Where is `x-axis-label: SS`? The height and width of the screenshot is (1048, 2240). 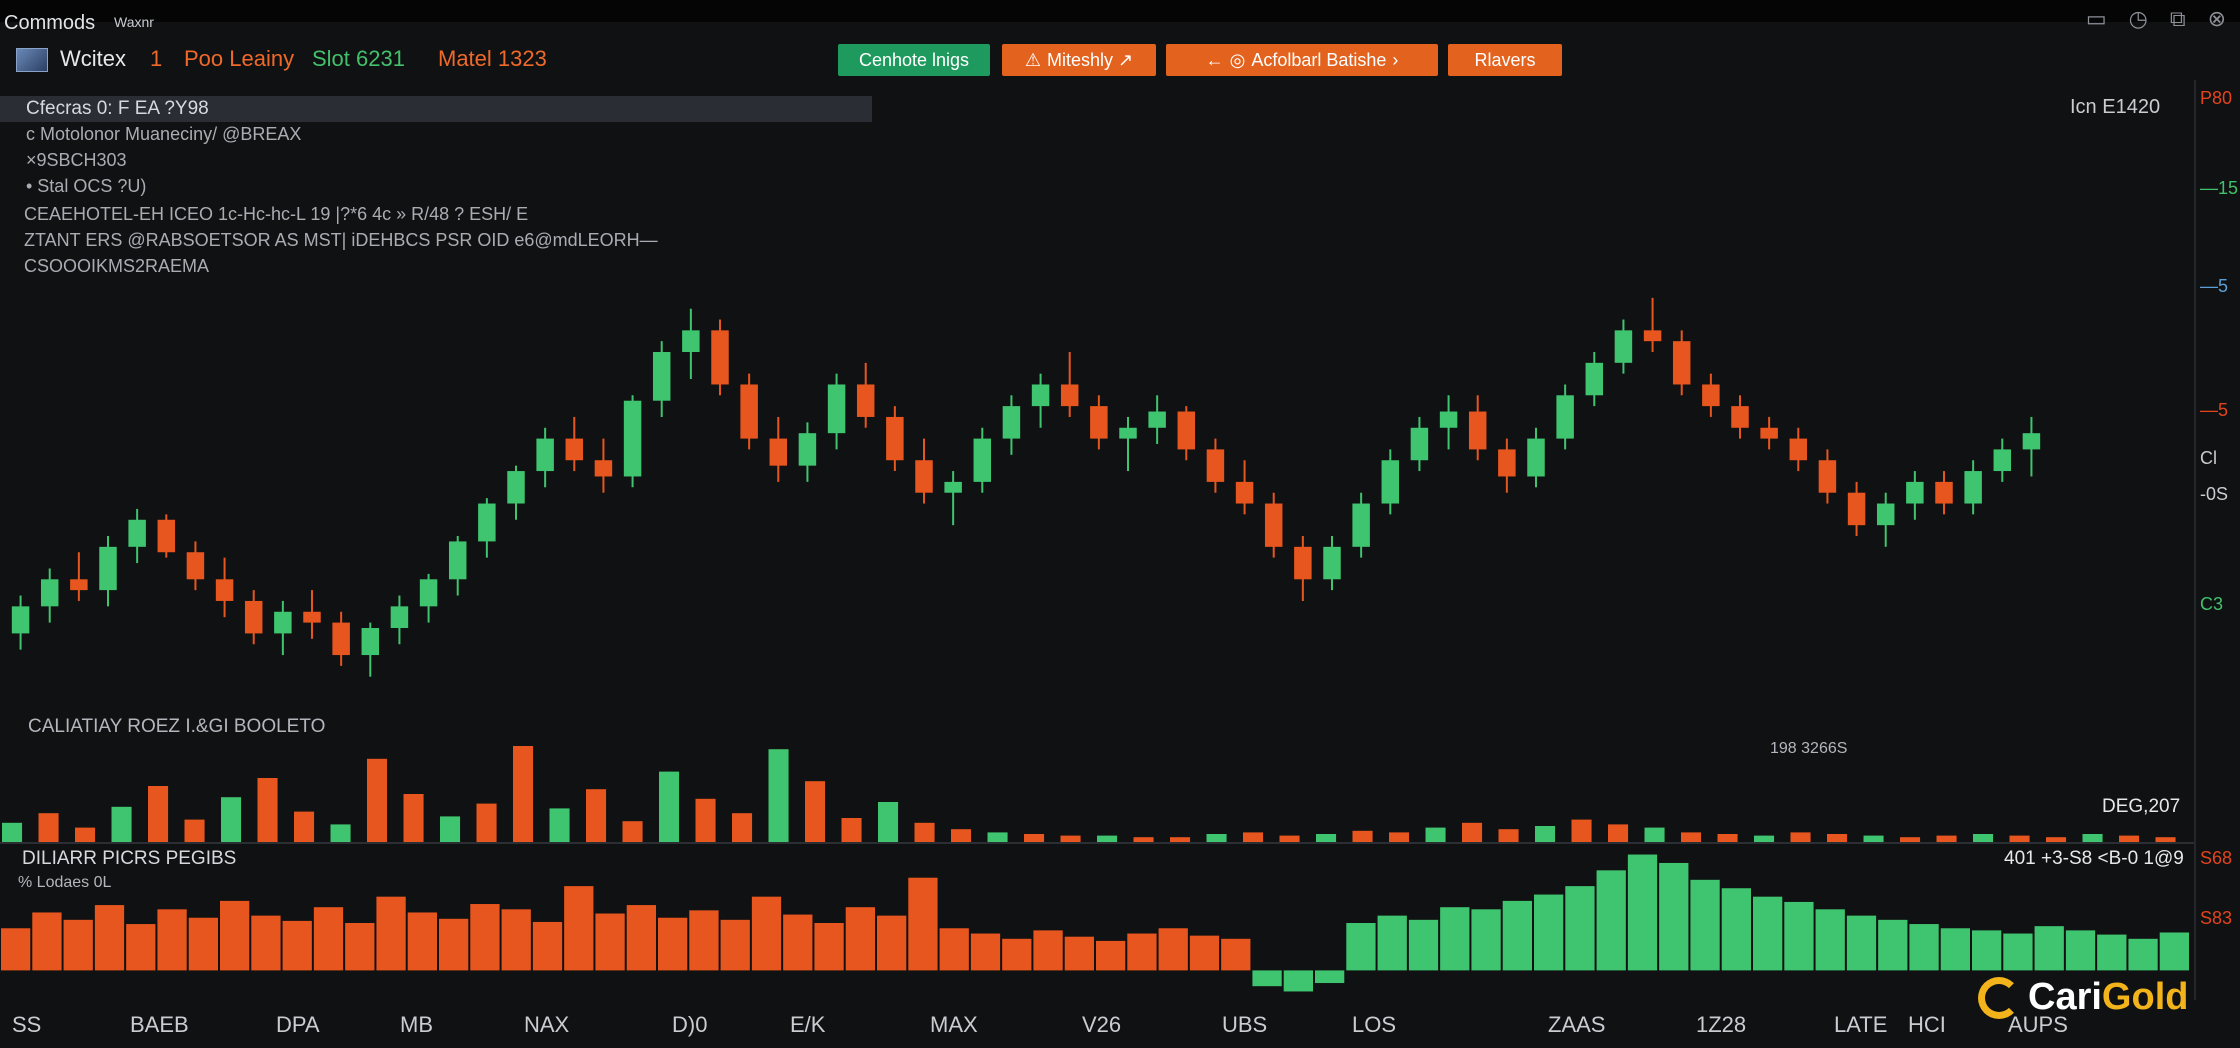
x-axis-label: SS is located at coordinates (27, 1024).